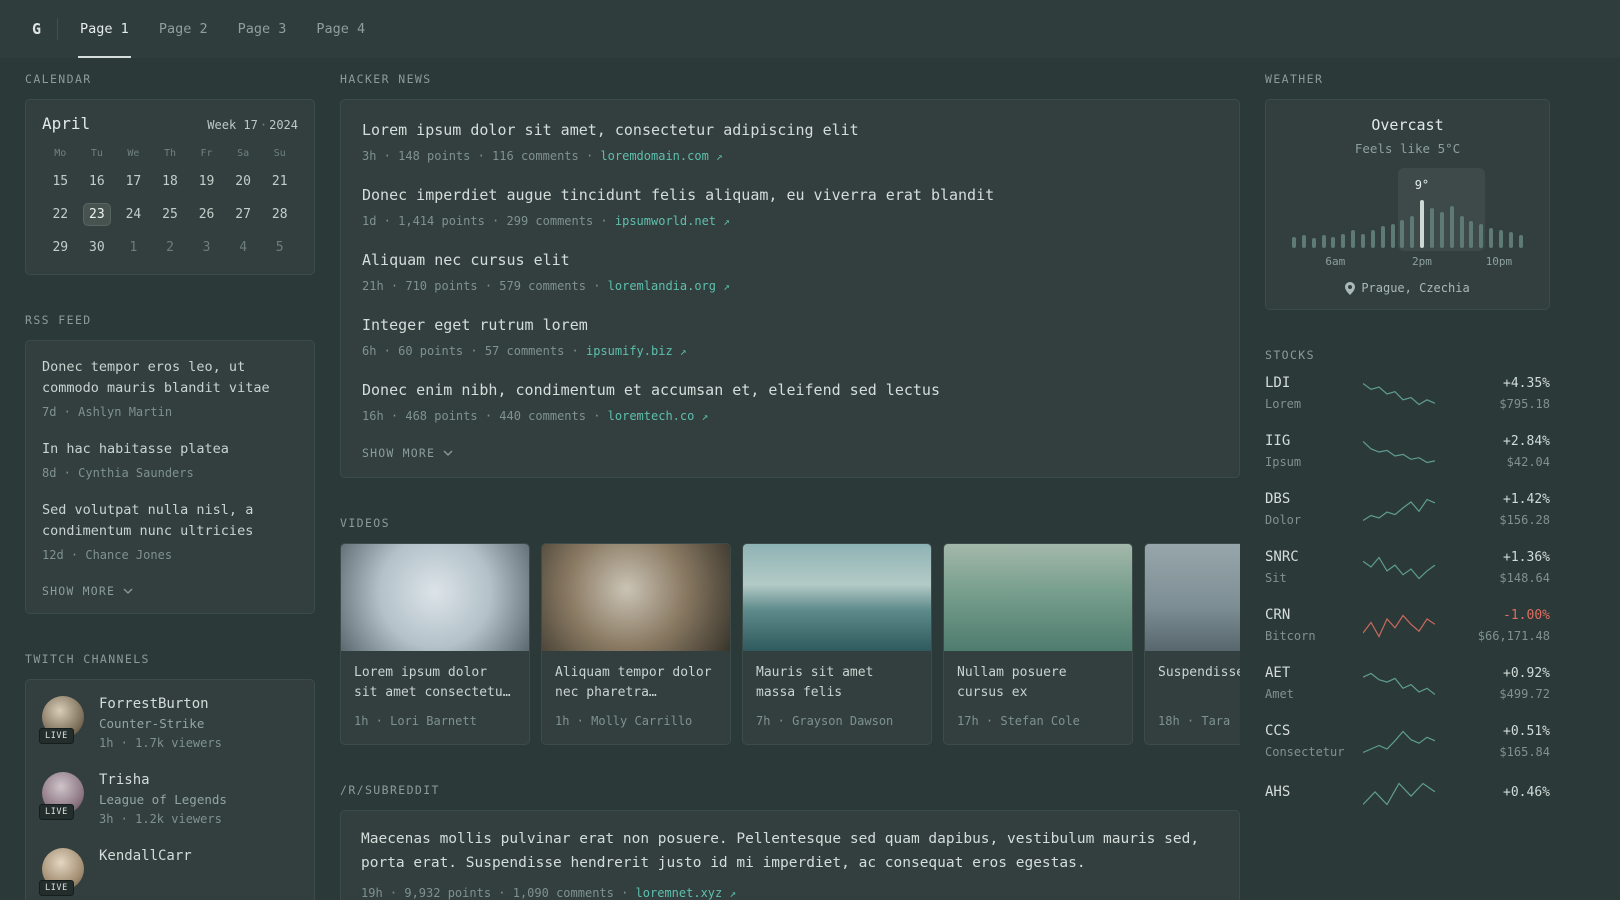 This screenshot has height=900, width=1620. What do you see at coordinates (104, 29) in the screenshot?
I see `tab-page-1: Page 1` at bounding box center [104, 29].